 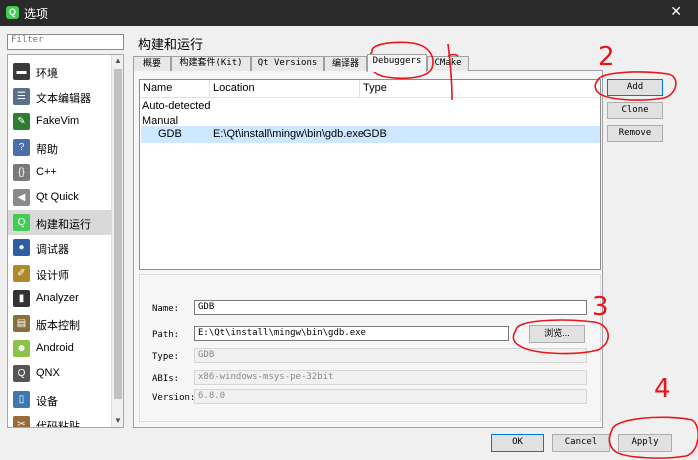 What do you see at coordinates (152, 63) in the screenshot?
I see `tab-overview: 概要` at bounding box center [152, 63].